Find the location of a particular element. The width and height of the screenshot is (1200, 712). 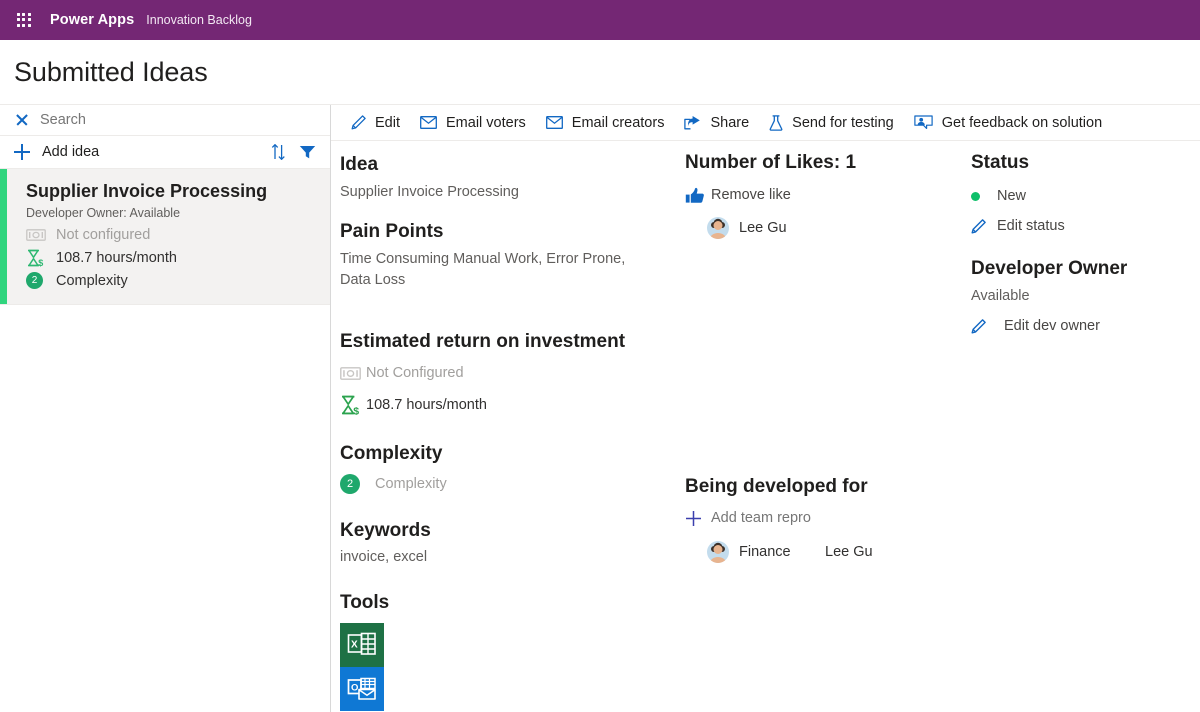

complexity-label: Complexity is located at coordinates (411, 484).